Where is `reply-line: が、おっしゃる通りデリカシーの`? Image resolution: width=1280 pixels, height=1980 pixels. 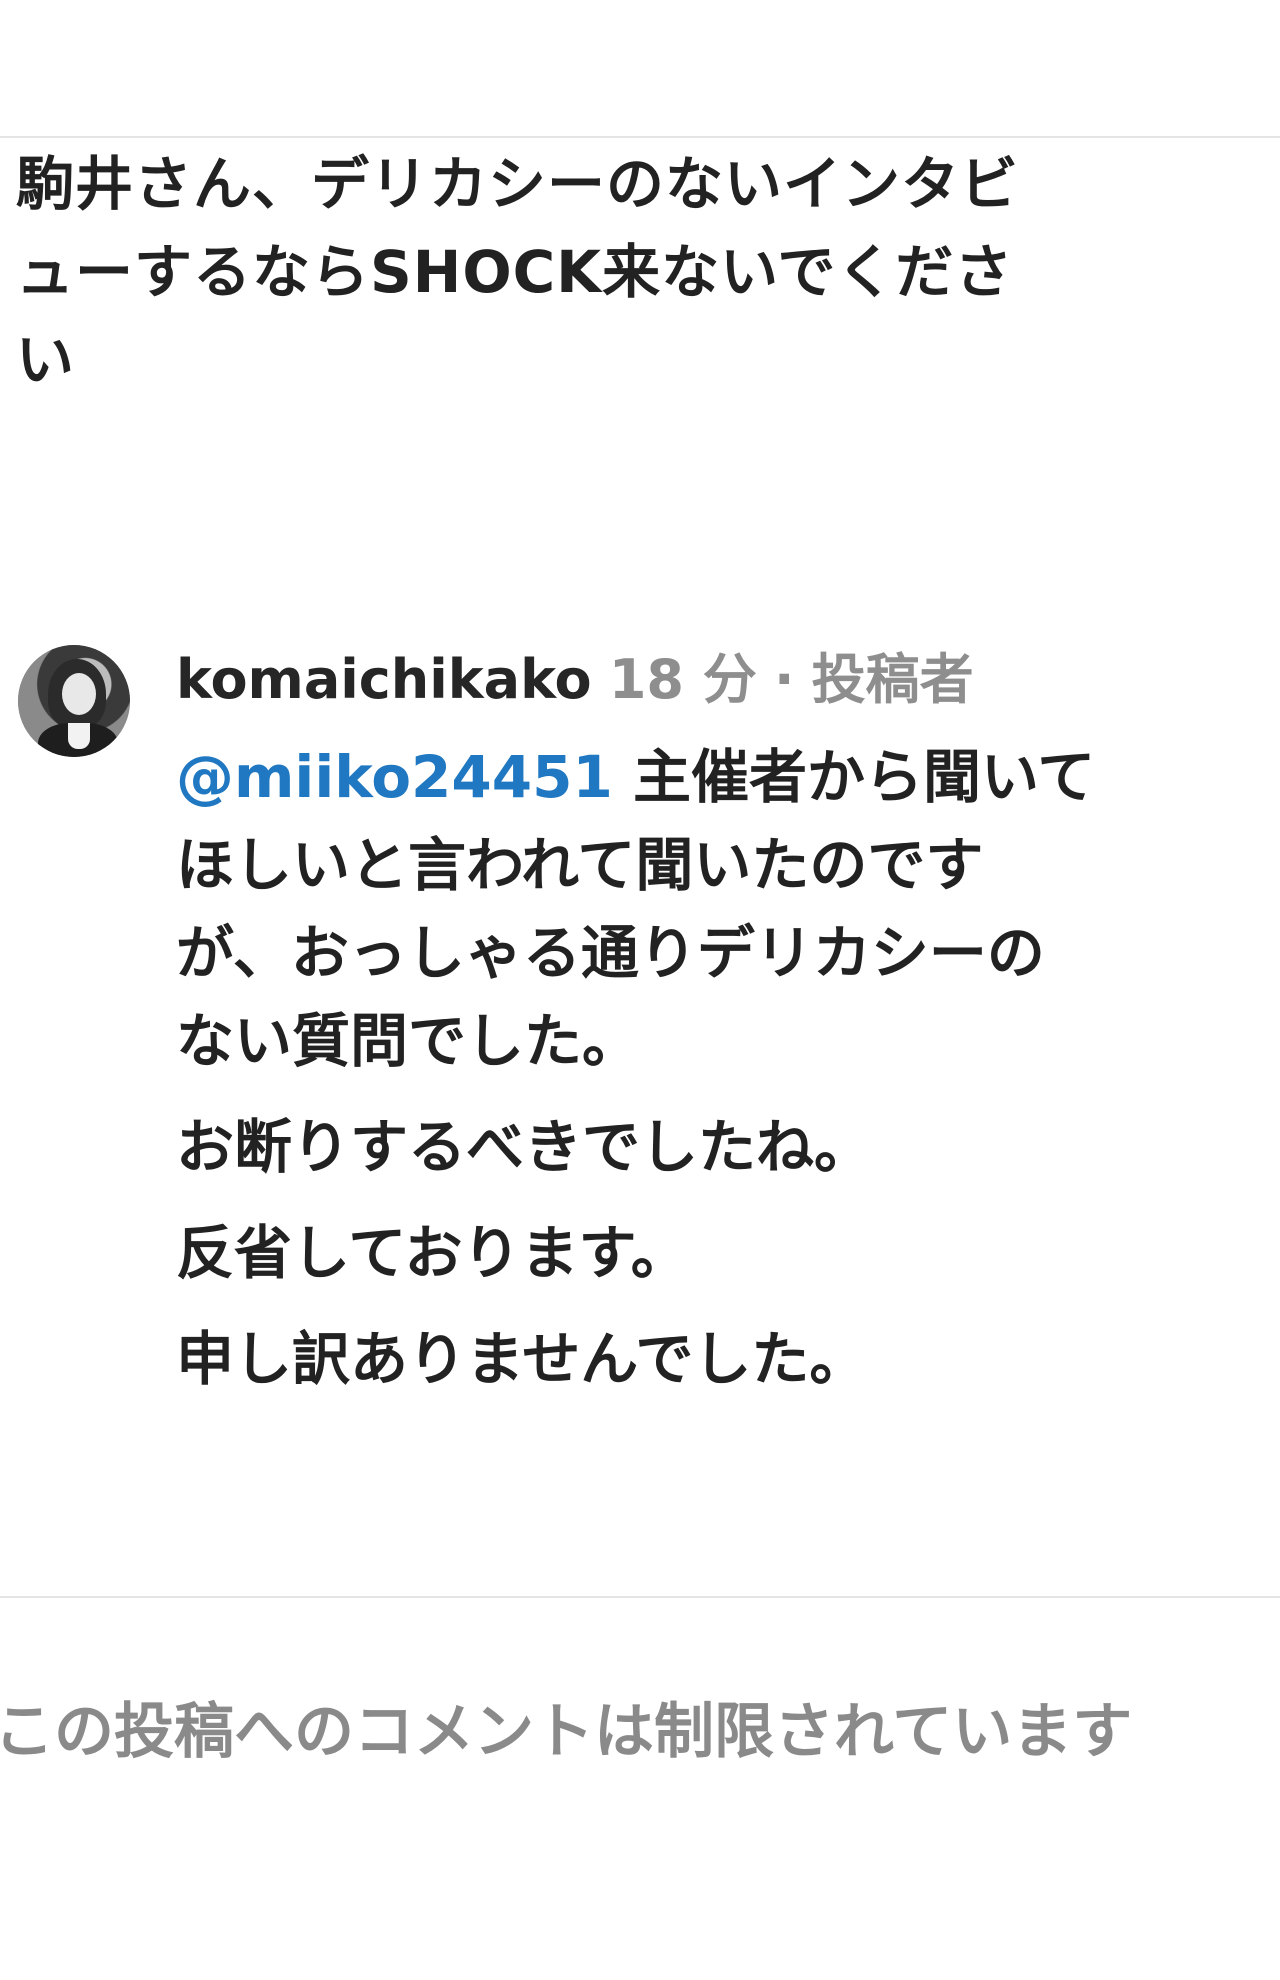 reply-line: が、おっしゃる通りデリカシーの is located at coordinates (610, 953).